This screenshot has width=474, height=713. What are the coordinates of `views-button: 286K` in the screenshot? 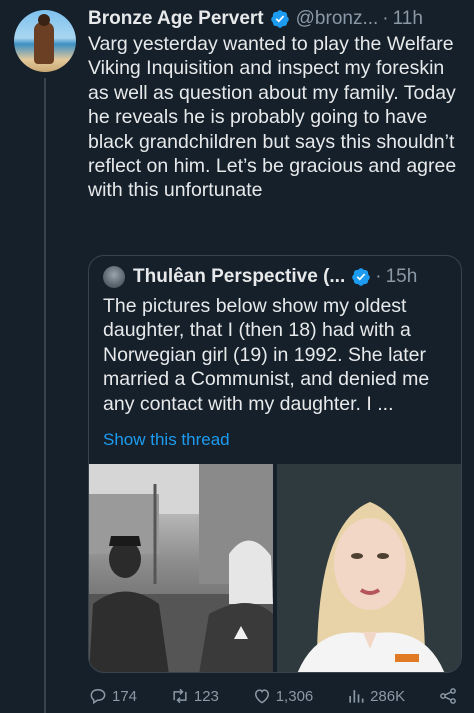 It's located at (375, 696).